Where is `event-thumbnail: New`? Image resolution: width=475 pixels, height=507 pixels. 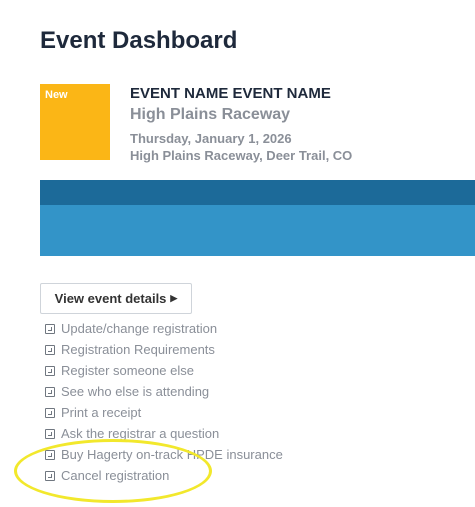 event-thumbnail: New is located at coordinates (75, 122).